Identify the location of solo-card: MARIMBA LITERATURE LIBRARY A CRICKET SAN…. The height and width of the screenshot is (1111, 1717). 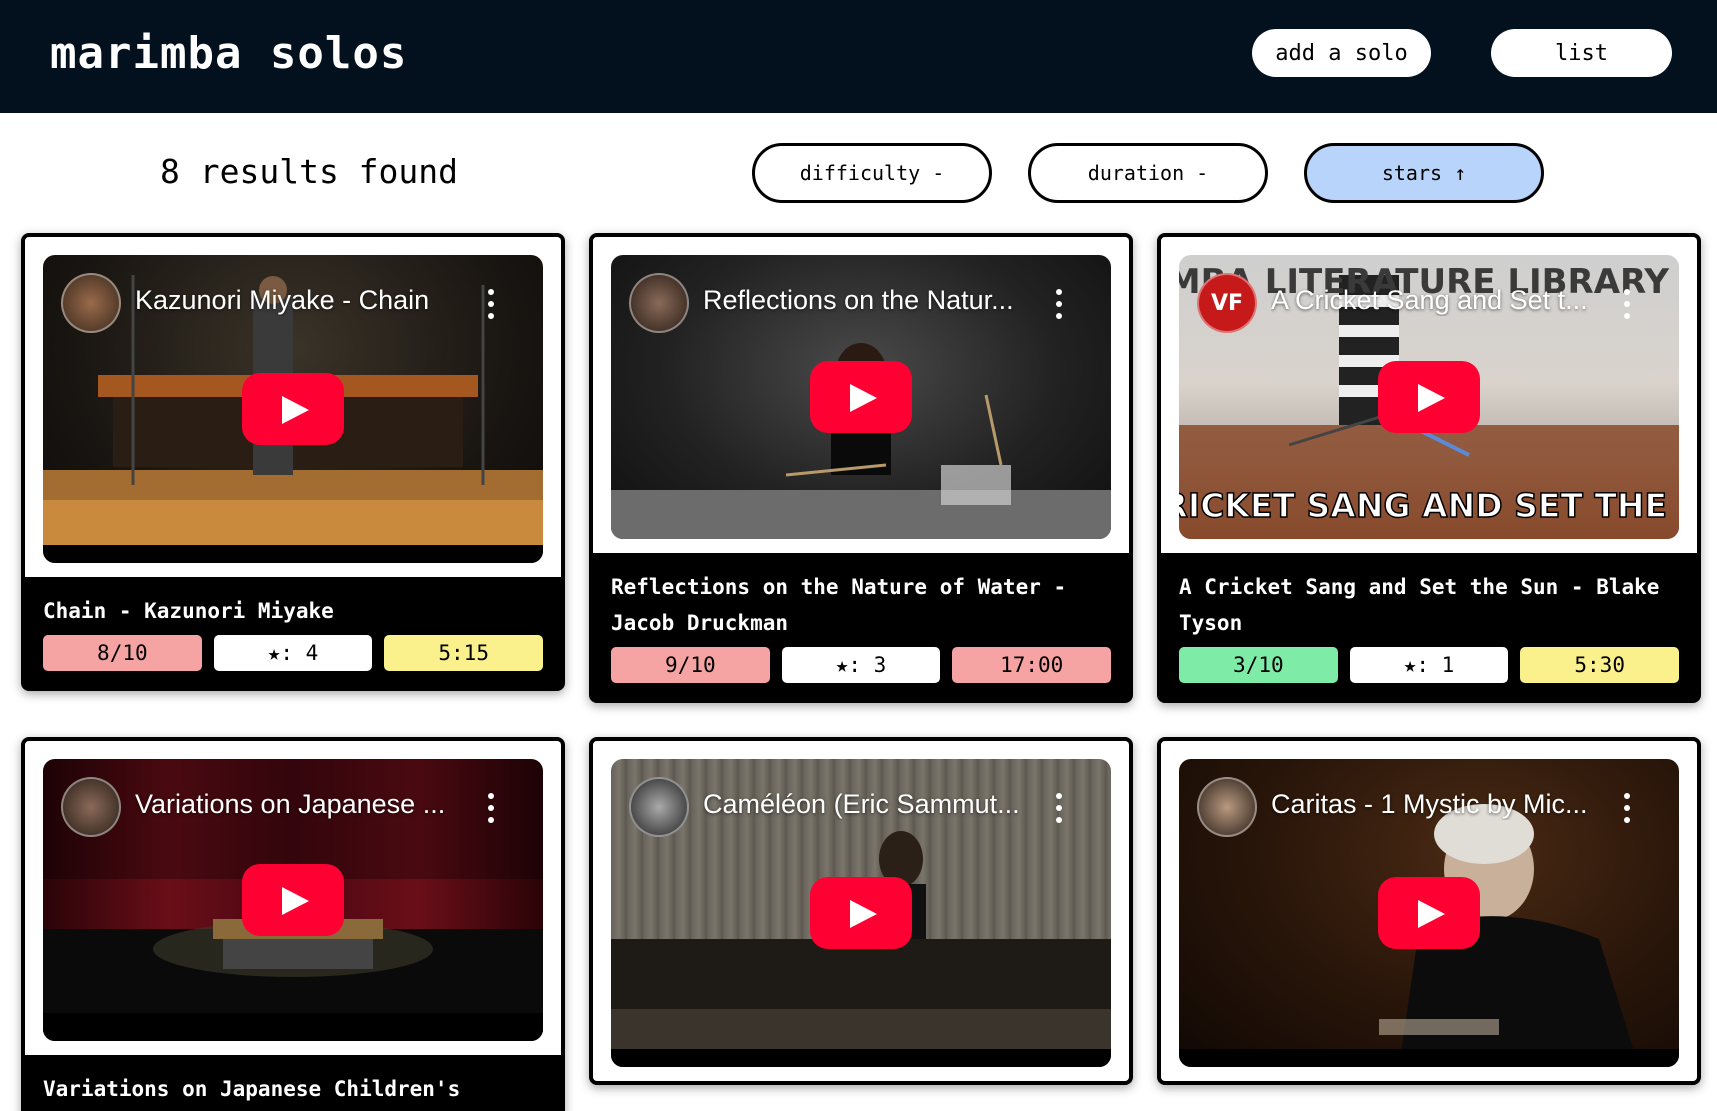
(1429, 468).